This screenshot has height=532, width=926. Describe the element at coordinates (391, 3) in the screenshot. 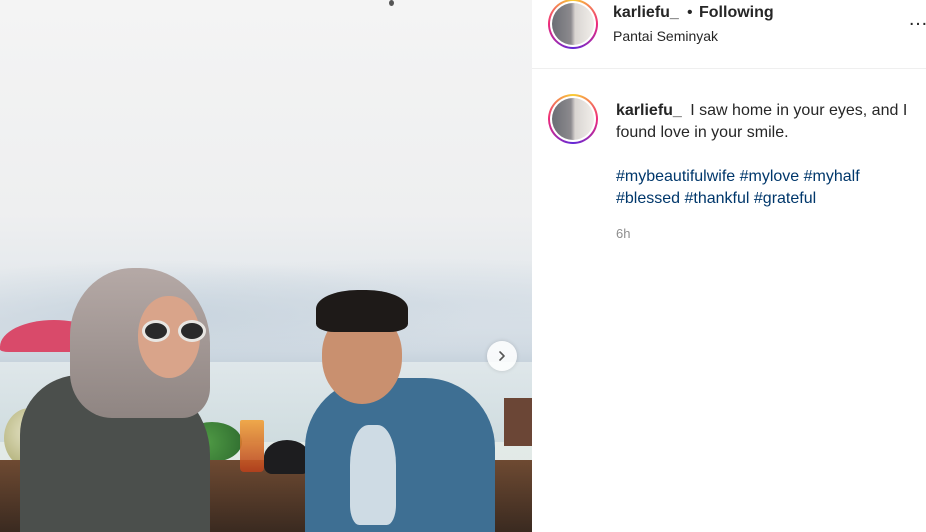

I see `photo-speck` at that location.